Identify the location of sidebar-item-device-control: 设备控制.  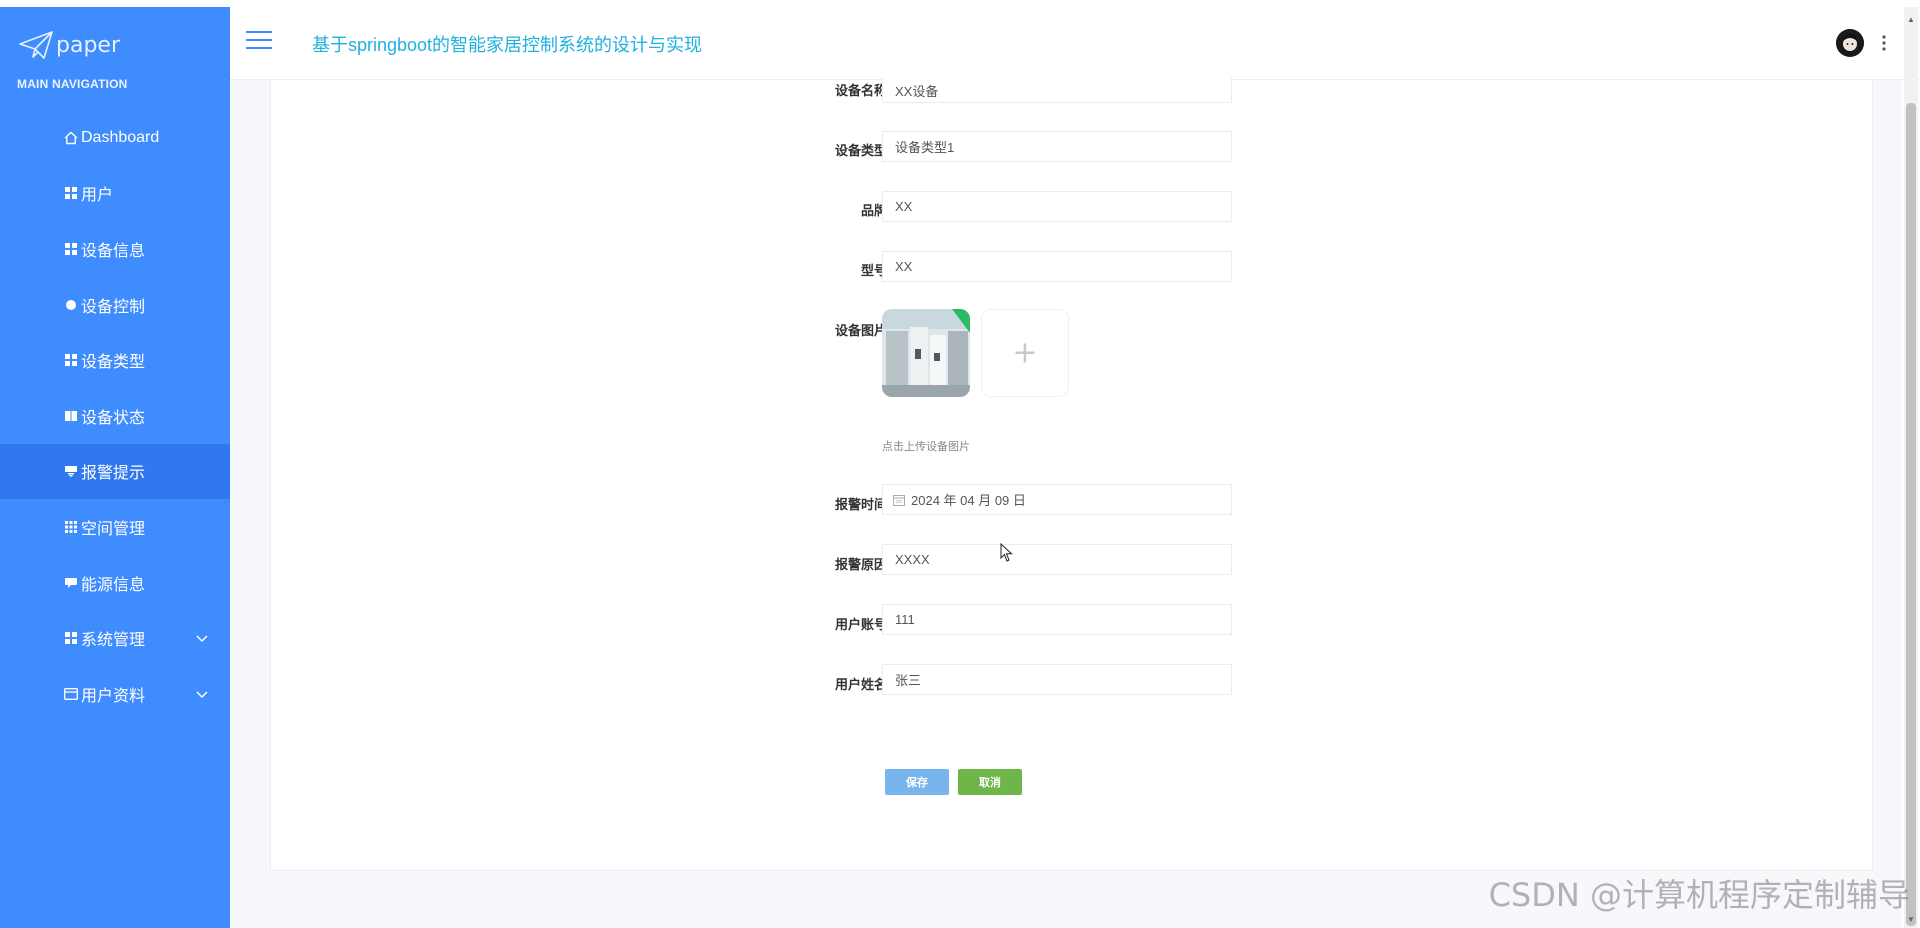
(115, 305).